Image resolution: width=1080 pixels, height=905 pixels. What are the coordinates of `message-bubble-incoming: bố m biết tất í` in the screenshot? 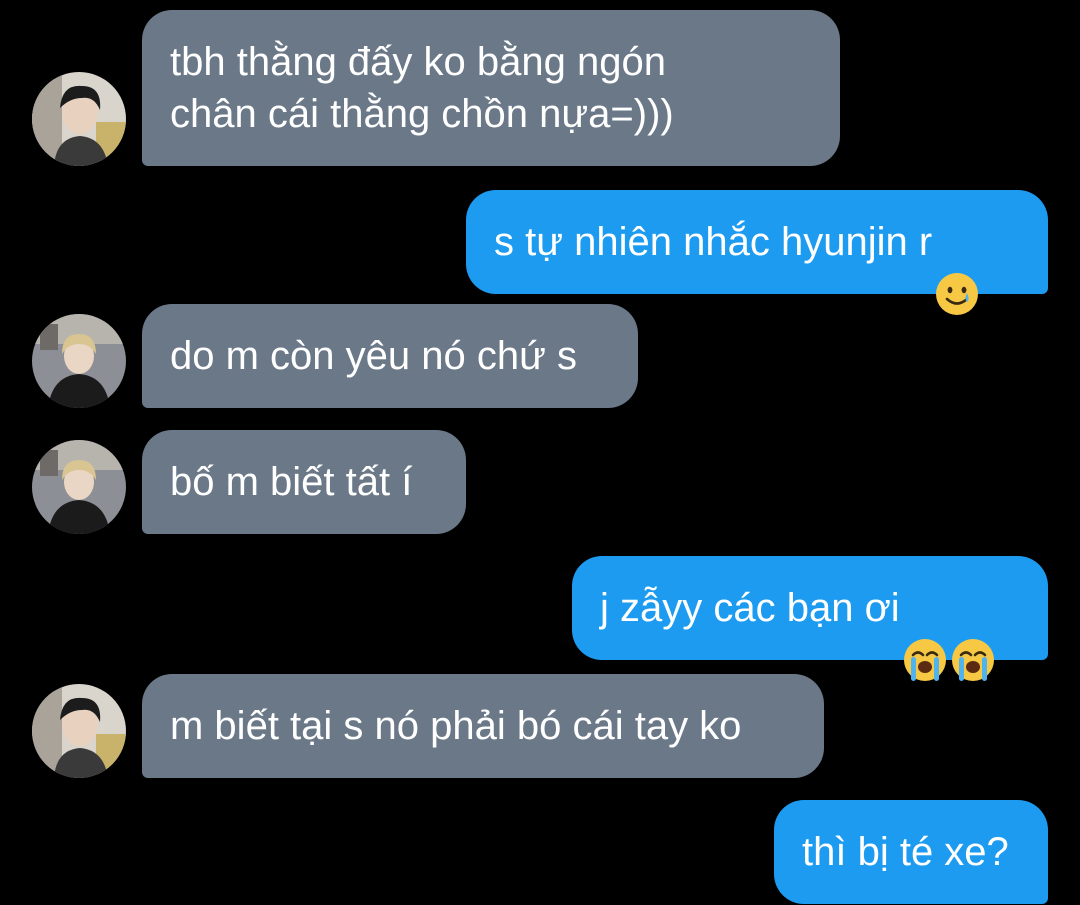 It's located at (304, 482).